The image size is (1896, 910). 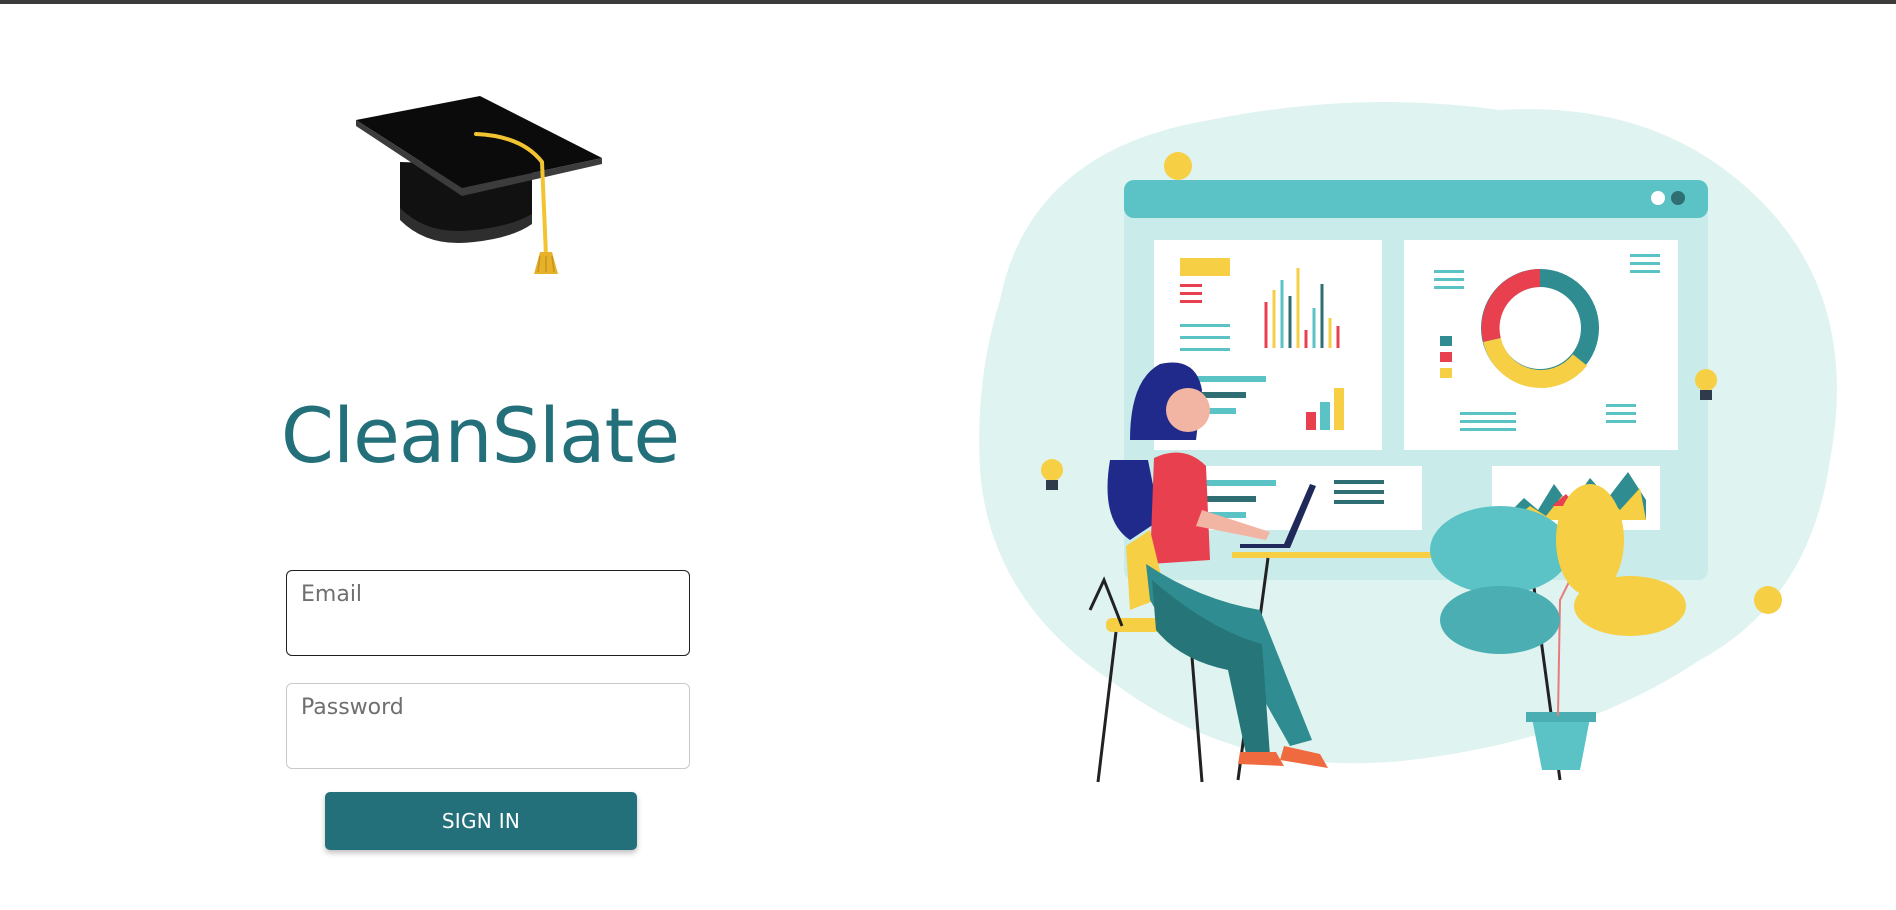 I want to click on email-field, so click(x=488, y=613).